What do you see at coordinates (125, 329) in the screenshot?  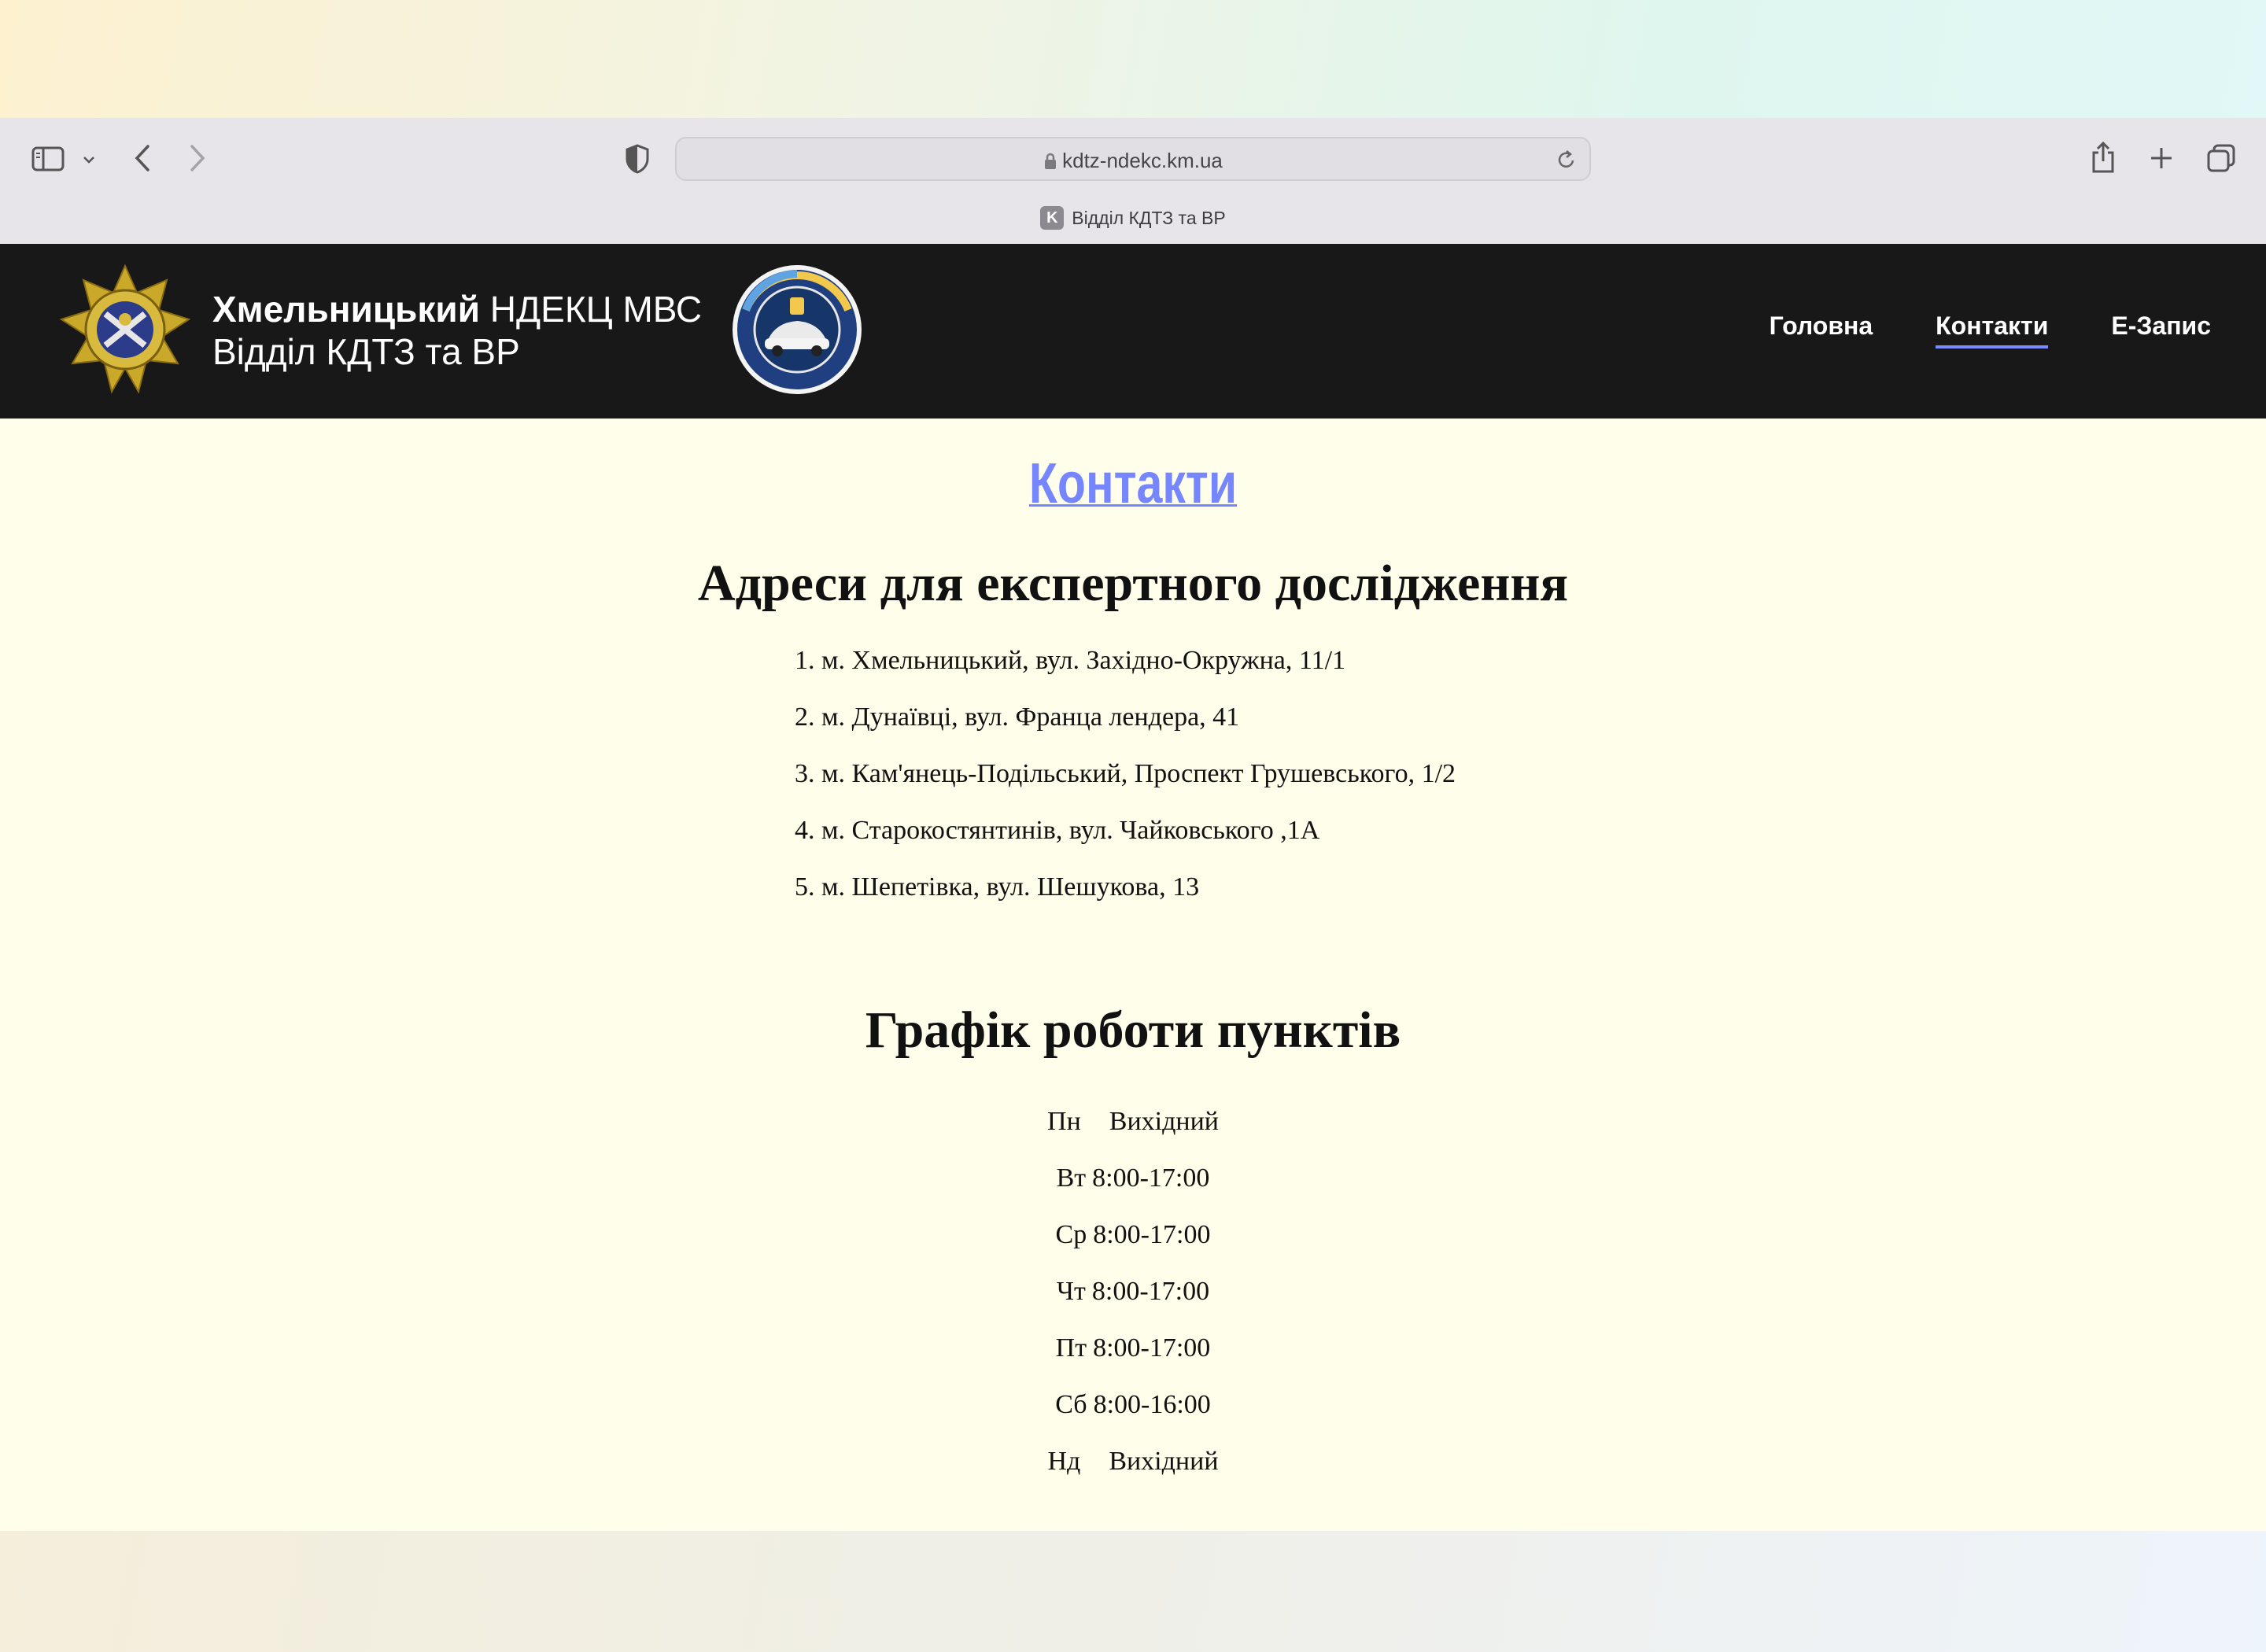 I see `expert-service-emblem-logo` at bounding box center [125, 329].